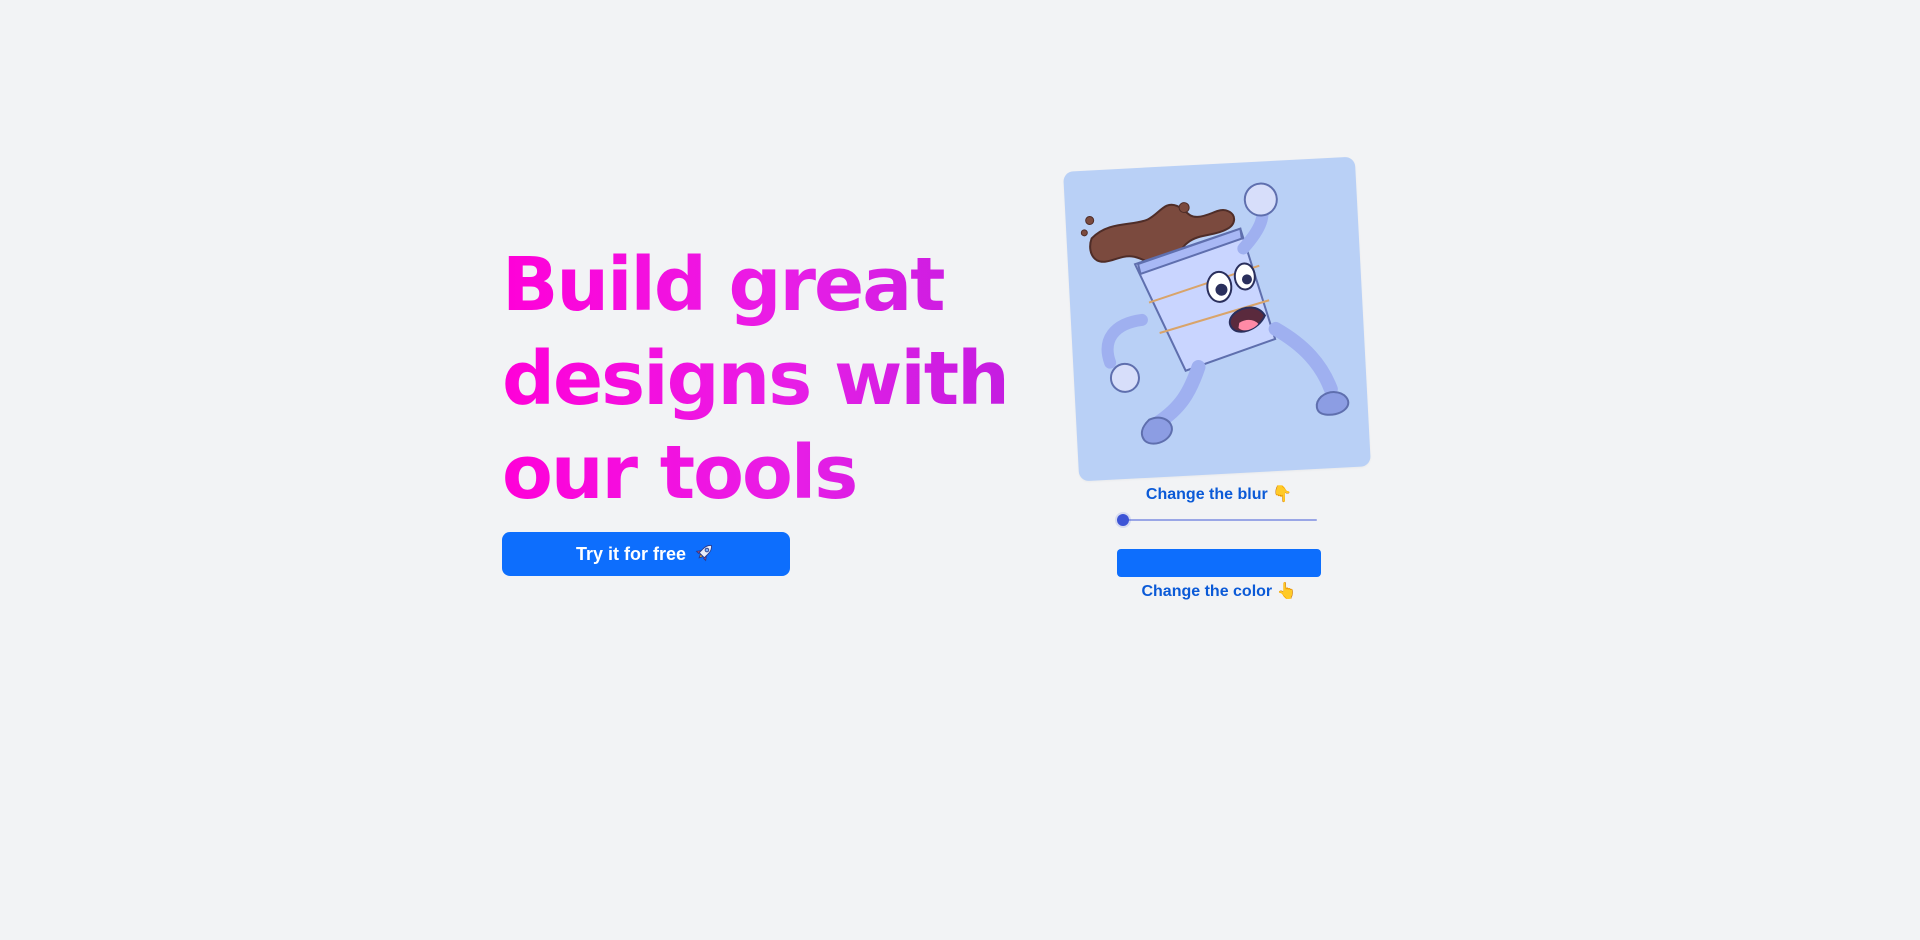 This screenshot has width=1920, height=940. Describe the element at coordinates (1219, 543) in the screenshot. I see `tool-controls: Change the blur 👇 Change the color 👆` at that location.